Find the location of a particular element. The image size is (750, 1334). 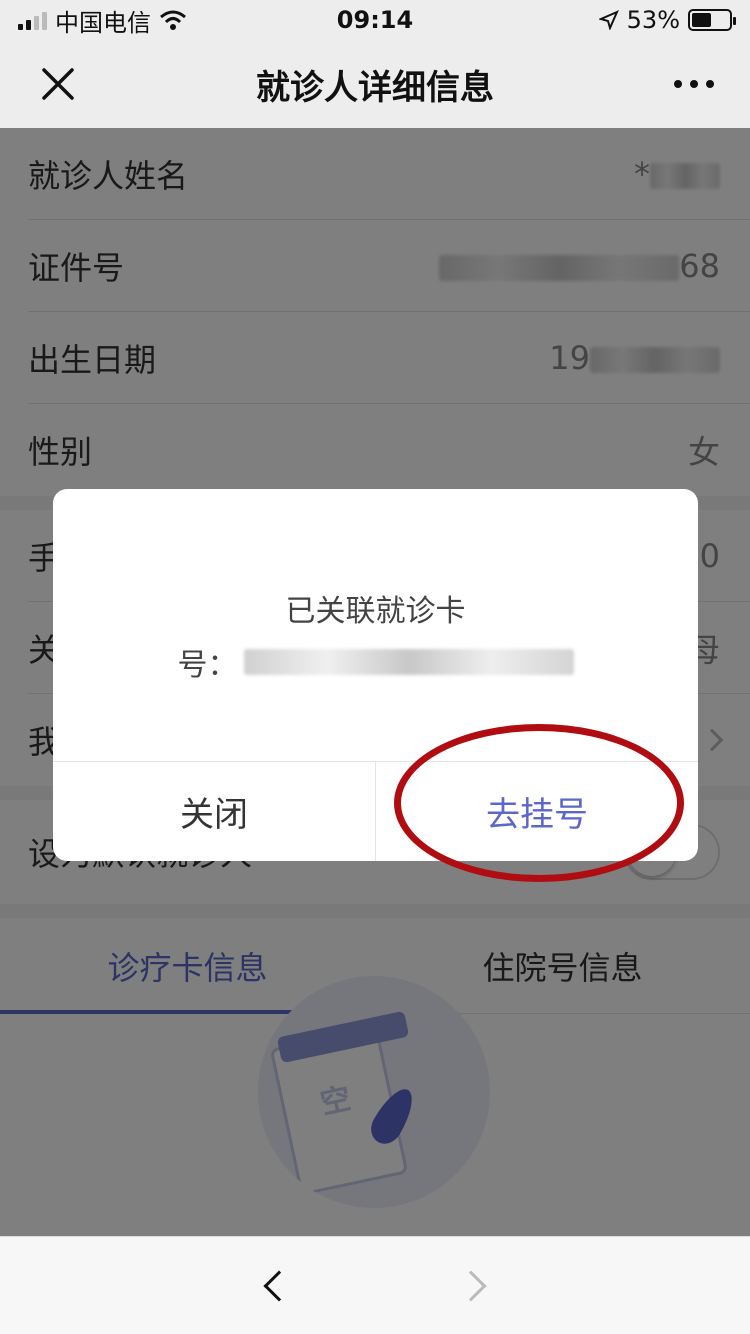

close-button: 关闭 is located at coordinates (214, 811).